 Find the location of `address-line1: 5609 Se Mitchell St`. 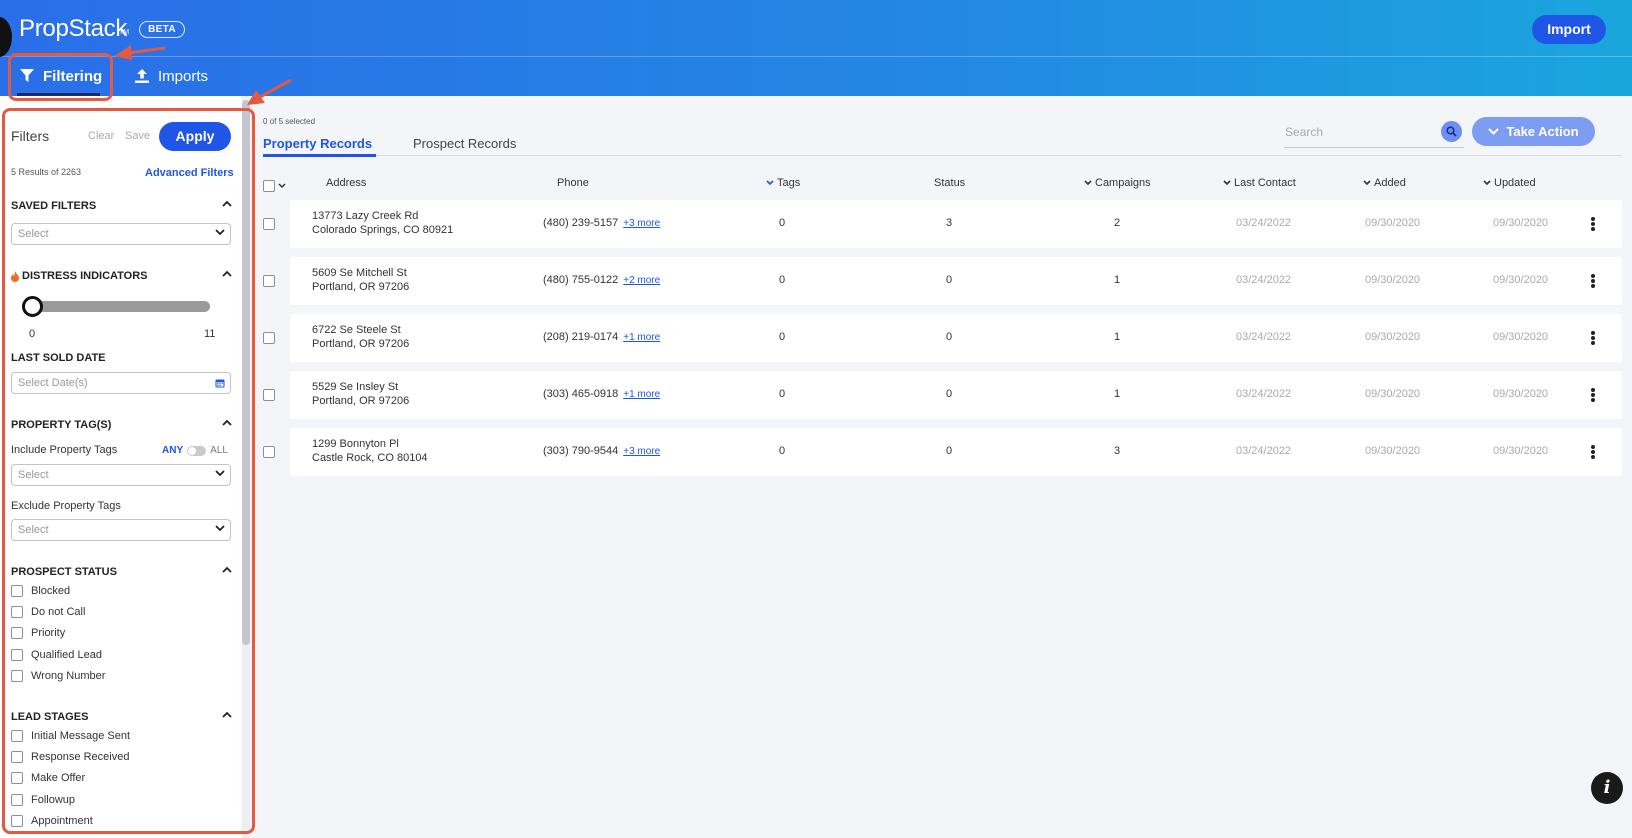

address-line1: 5609 Se Mitchell St is located at coordinates (359, 273).